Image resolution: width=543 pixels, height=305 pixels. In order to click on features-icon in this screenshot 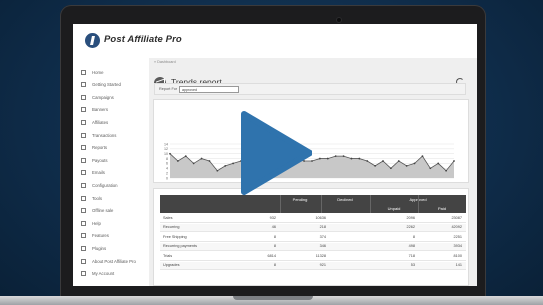, I will do `click(83, 236)`.